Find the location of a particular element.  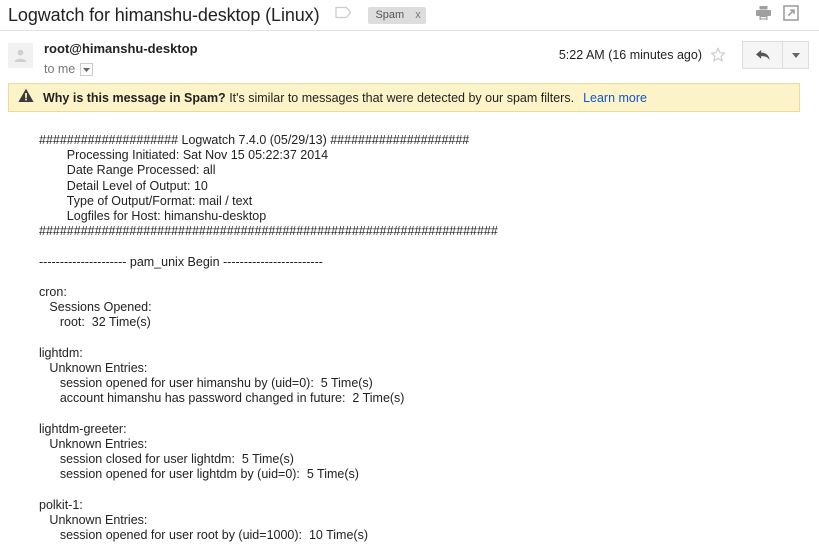

reply-arrow-icon is located at coordinates (762, 55).